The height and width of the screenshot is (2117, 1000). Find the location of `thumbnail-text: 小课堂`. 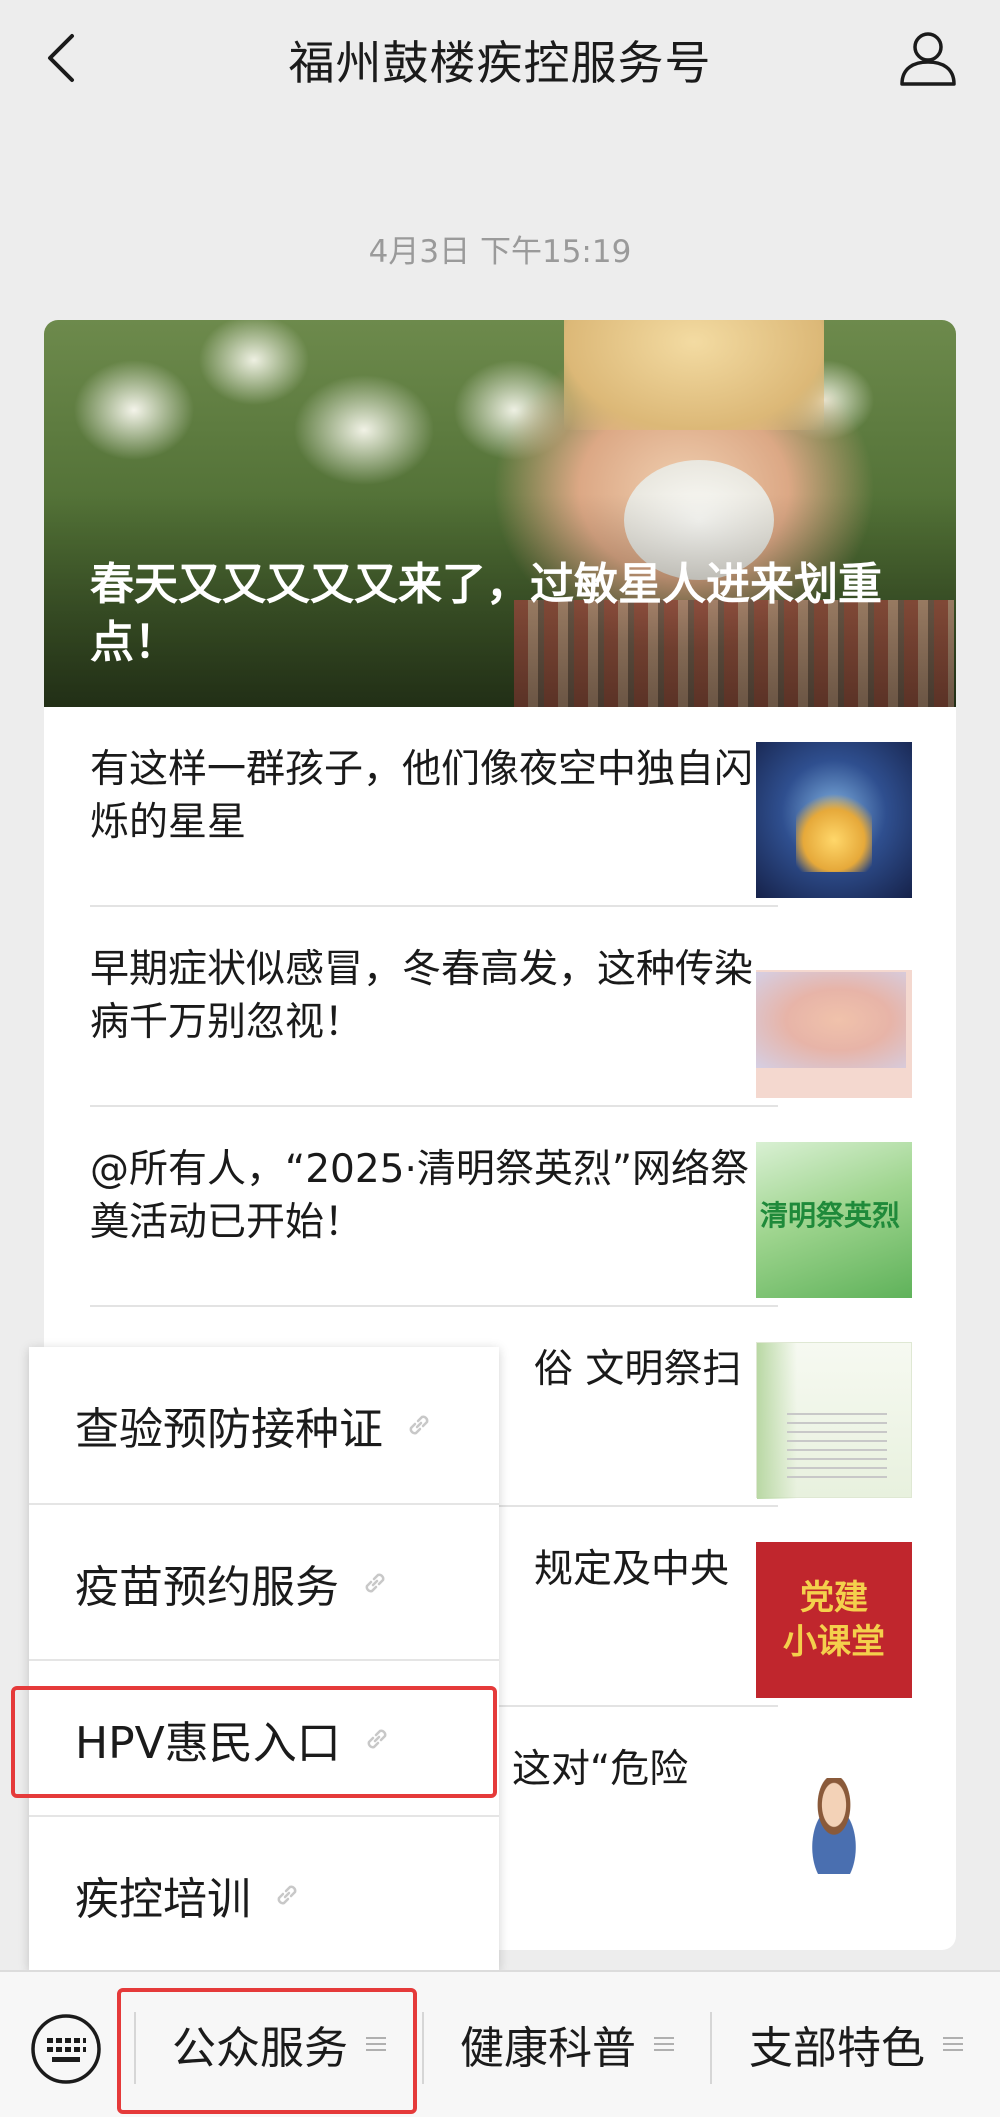

thumbnail-text: 小课堂 is located at coordinates (834, 1642).